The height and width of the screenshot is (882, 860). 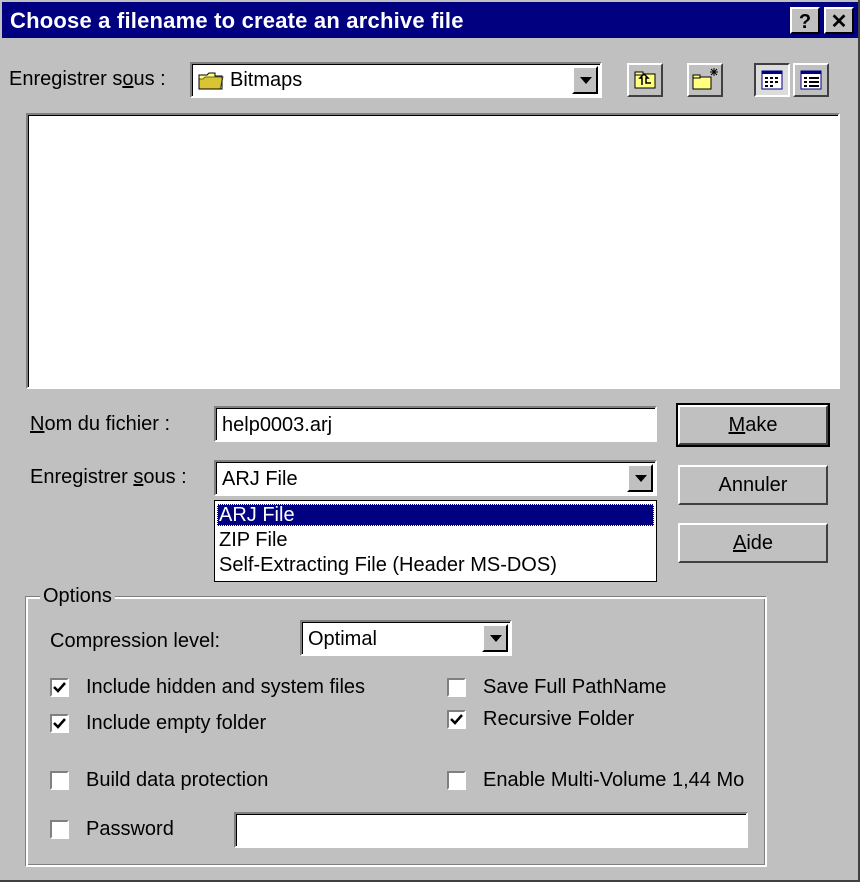 I want to click on multi-volume-checkbox, so click(x=456, y=780).